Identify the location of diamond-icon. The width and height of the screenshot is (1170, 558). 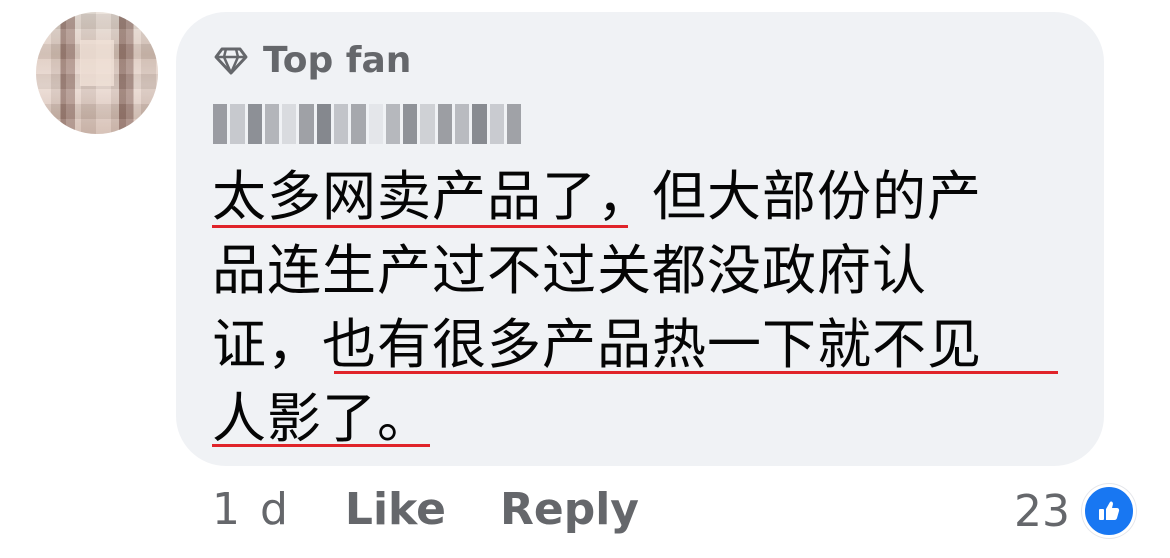
(231, 61).